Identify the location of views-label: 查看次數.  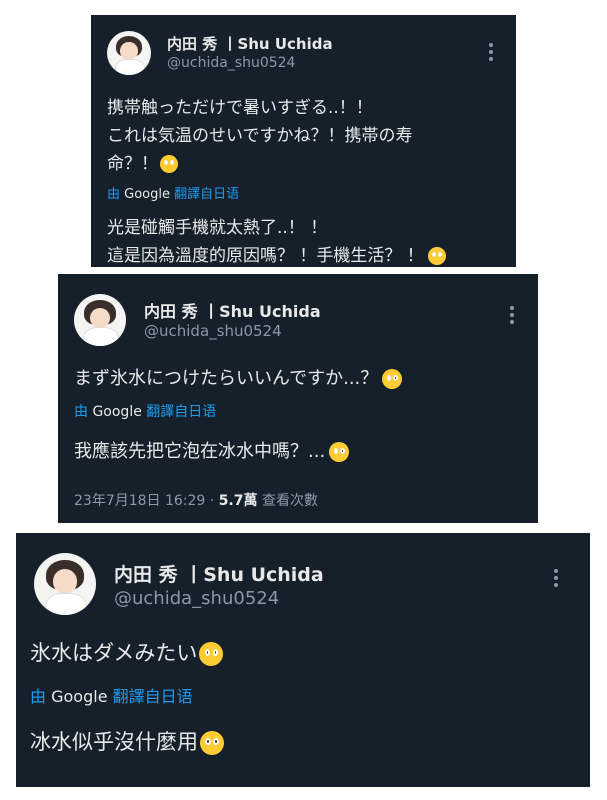
(287, 501).